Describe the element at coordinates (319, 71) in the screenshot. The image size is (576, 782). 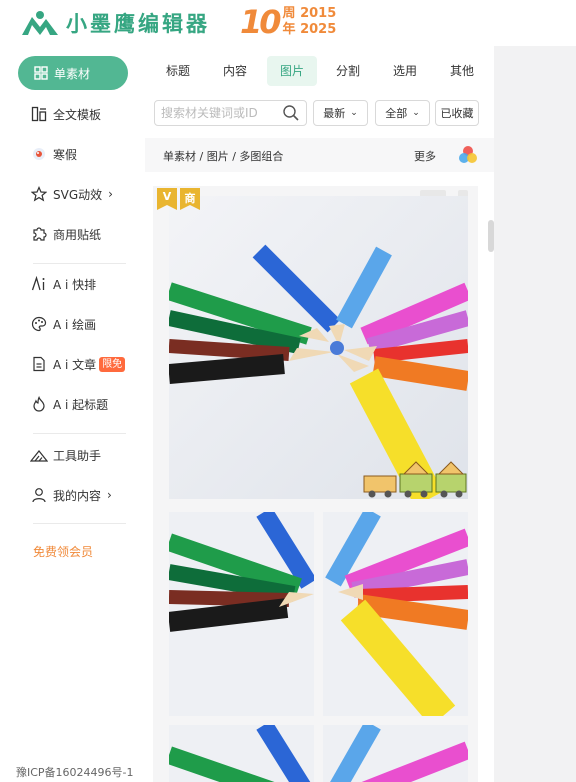
I see `category-tabs: 标题 内容 图片 分割 选用 其他` at that location.